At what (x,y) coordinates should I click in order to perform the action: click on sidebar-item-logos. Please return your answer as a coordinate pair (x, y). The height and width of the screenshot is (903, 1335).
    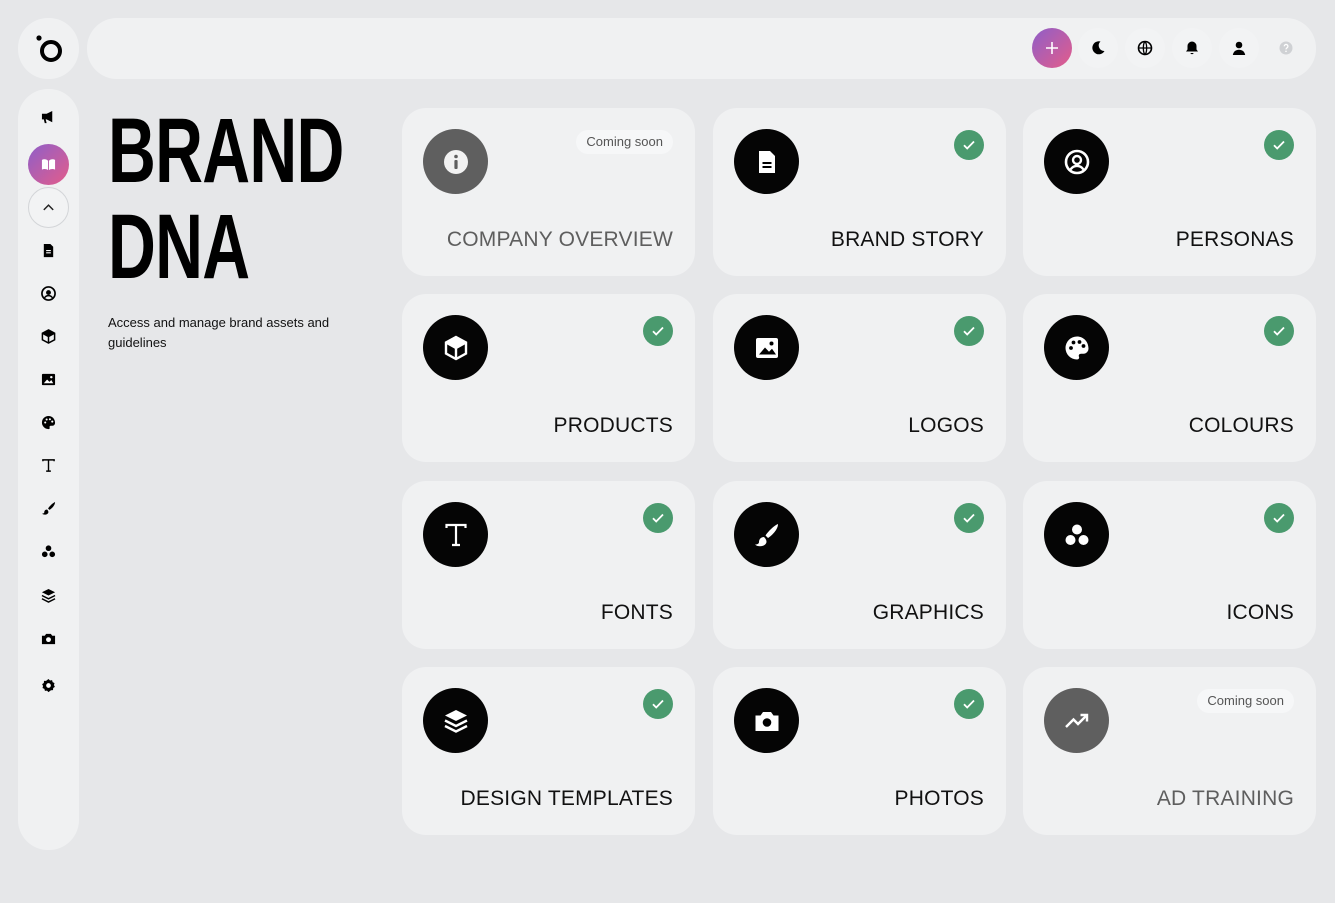
    Looking at the image, I should click on (48, 379).